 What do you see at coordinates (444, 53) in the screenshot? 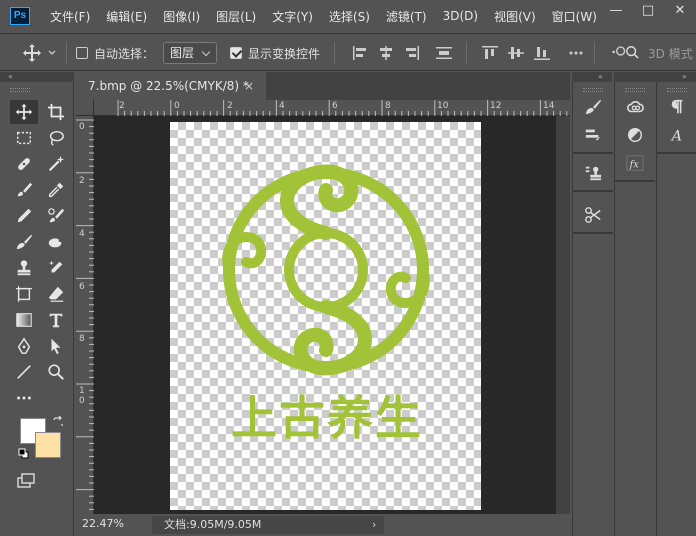
I see `distribute-icon` at bounding box center [444, 53].